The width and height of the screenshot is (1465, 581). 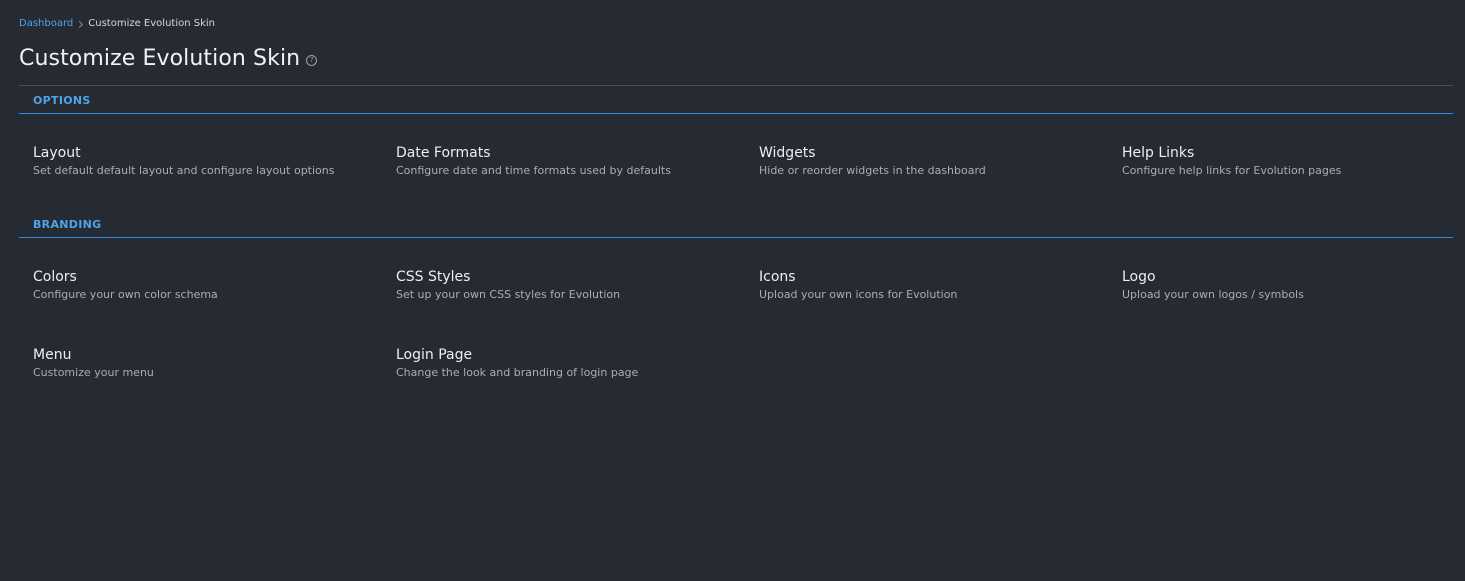 I want to click on tile-colors: Colors Configure your own color schema, so click(x=194, y=285).